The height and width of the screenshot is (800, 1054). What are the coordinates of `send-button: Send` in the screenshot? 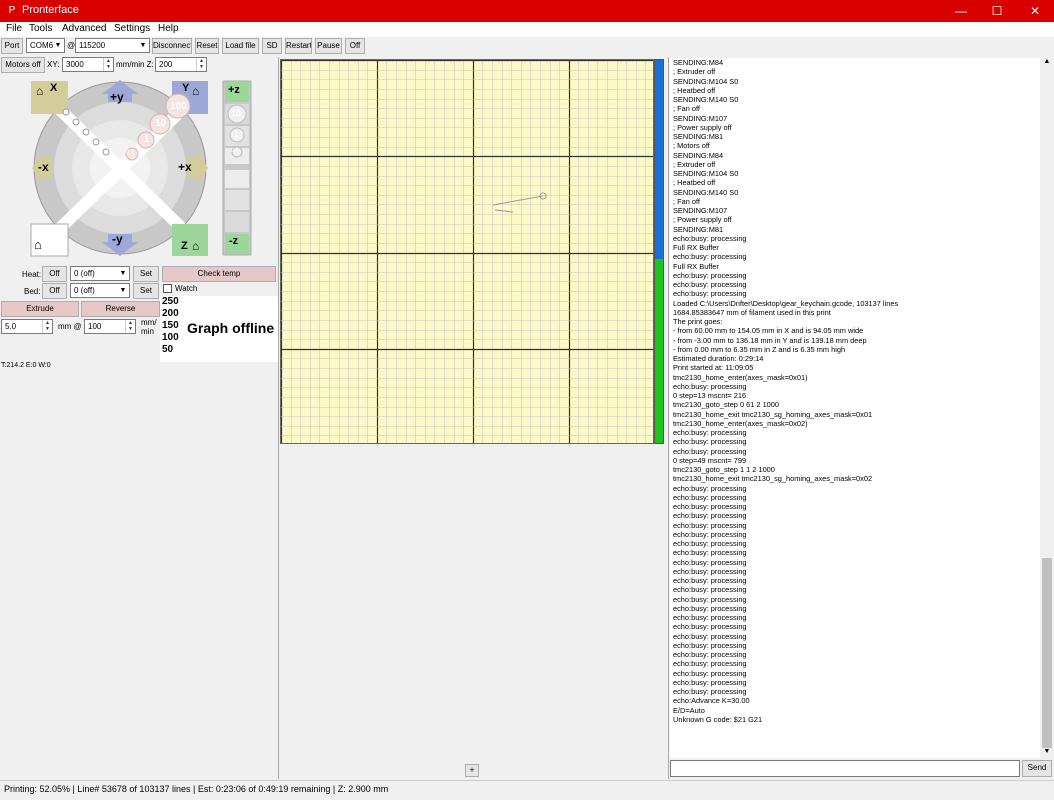 It's located at (1037, 768).